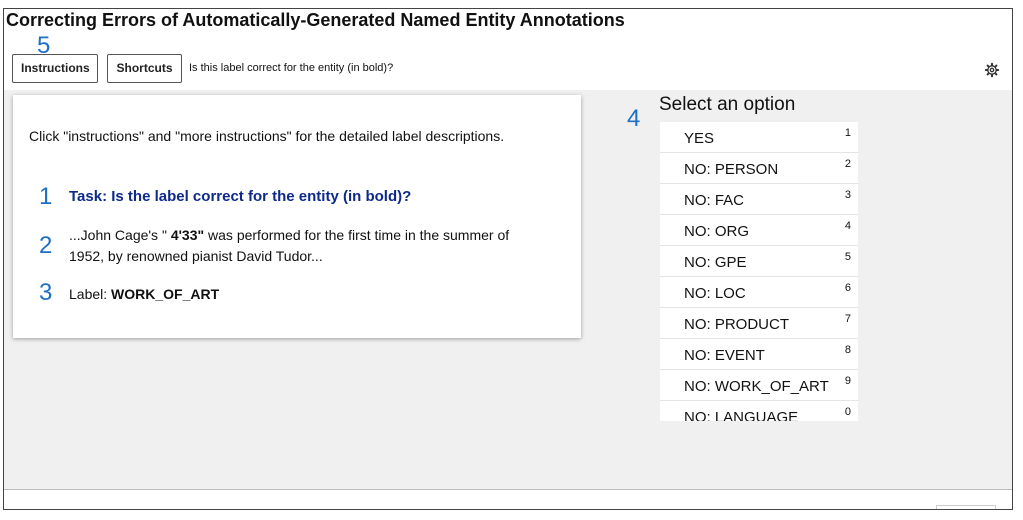 The width and height of the screenshot is (1023, 520). Describe the element at coordinates (714, 200) in the screenshot. I see `option-label: NO: FAC` at that location.